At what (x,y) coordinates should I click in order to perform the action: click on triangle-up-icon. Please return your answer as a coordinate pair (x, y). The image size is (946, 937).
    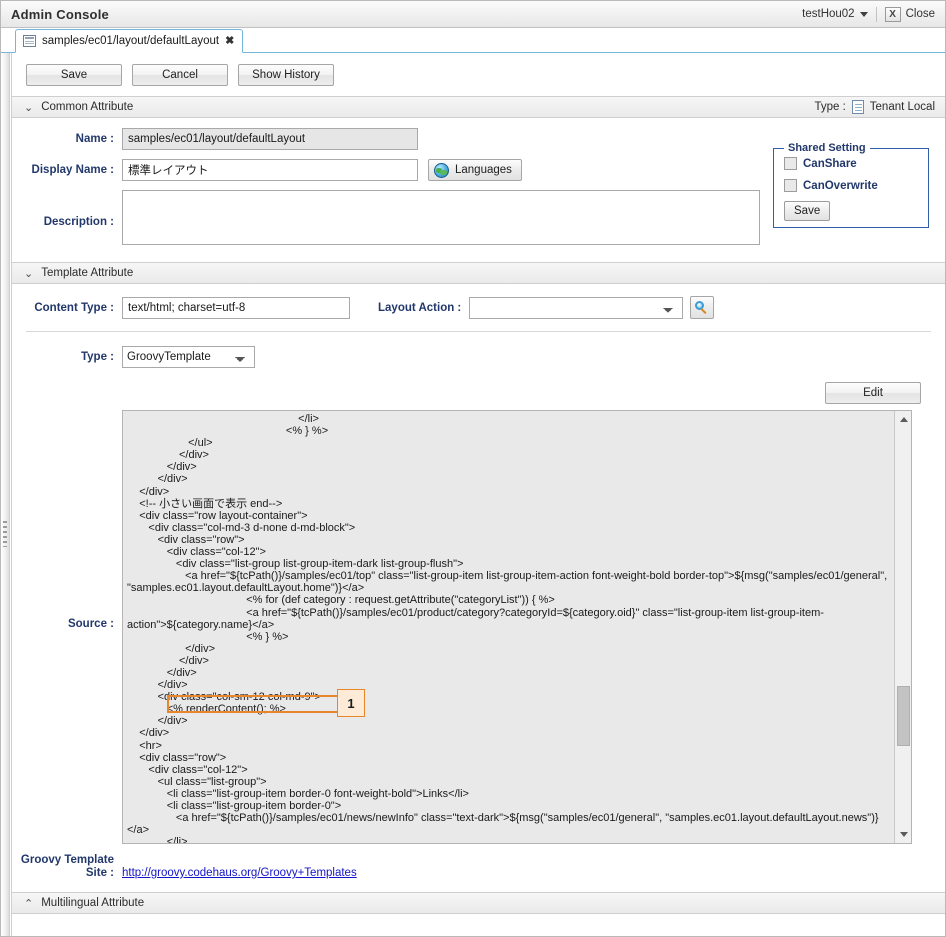
    Looking at the image, I should click on (903, 419).